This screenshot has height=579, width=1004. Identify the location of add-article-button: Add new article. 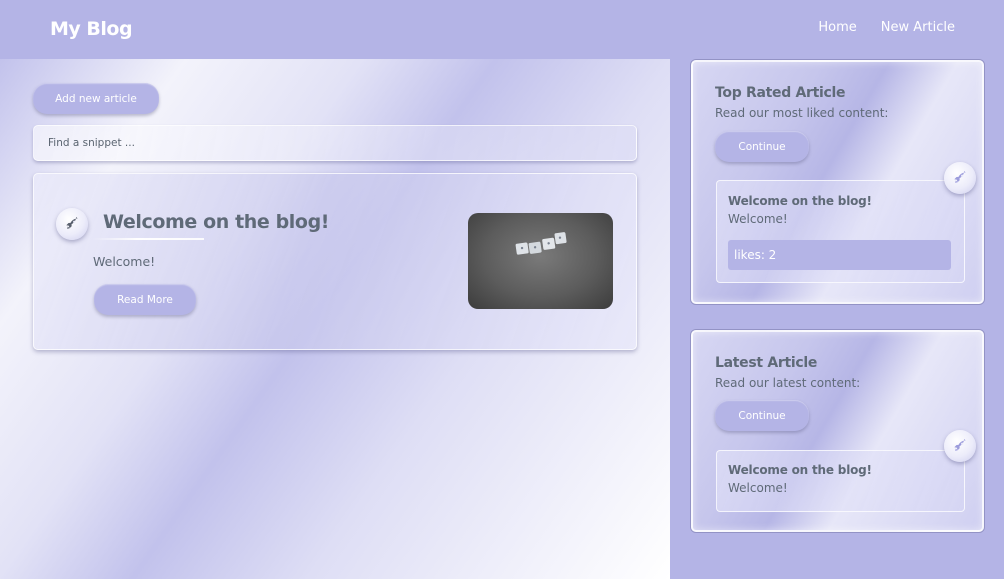
(96, 98).